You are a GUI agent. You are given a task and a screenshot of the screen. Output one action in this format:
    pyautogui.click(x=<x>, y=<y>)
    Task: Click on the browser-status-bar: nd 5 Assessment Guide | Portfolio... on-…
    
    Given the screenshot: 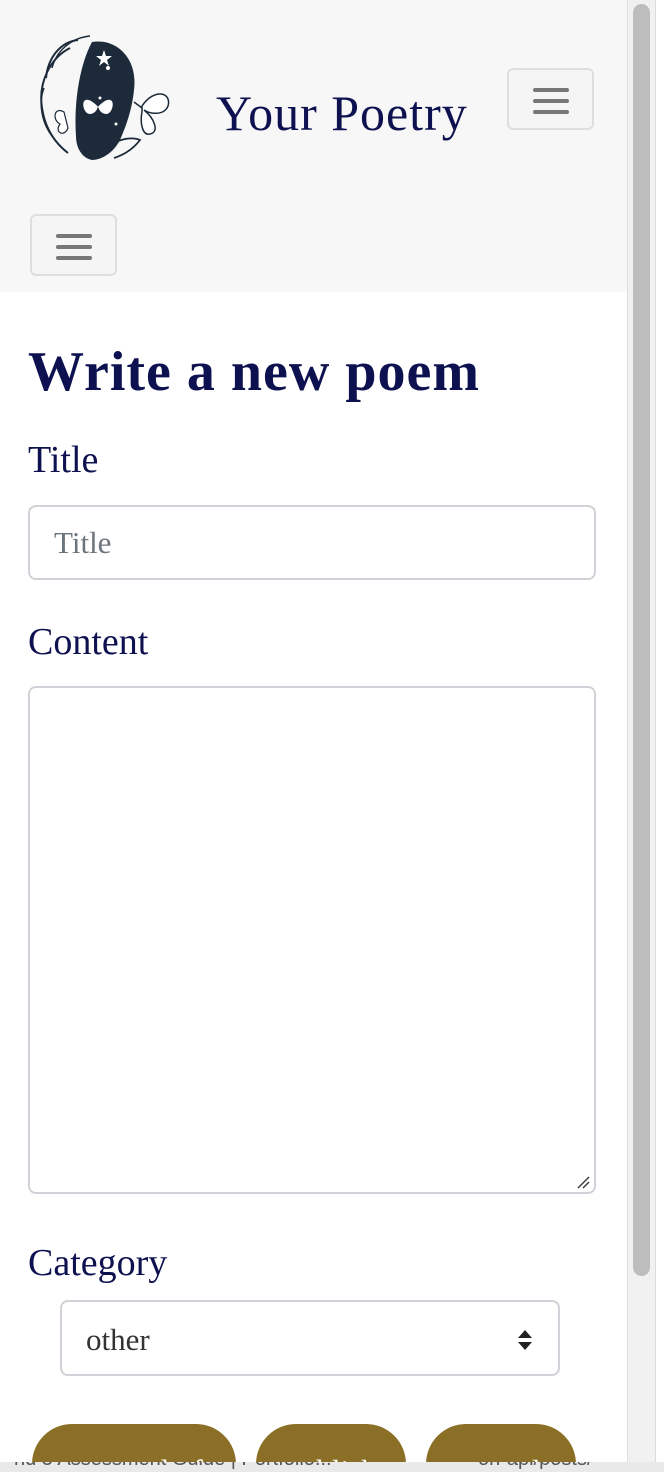 What is the action you would take?
    pyautogui.click(x=332, y=1467)
    